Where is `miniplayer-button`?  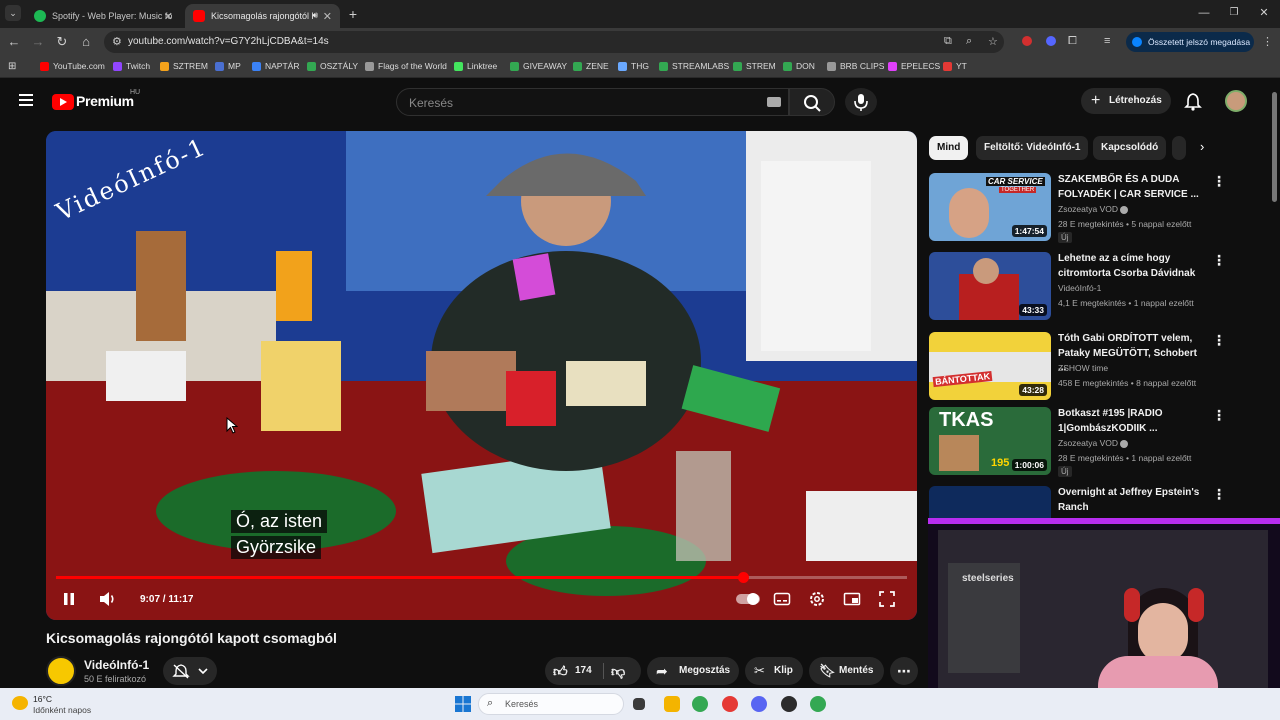 miniplayer-button is located at coordinates (852, 599).